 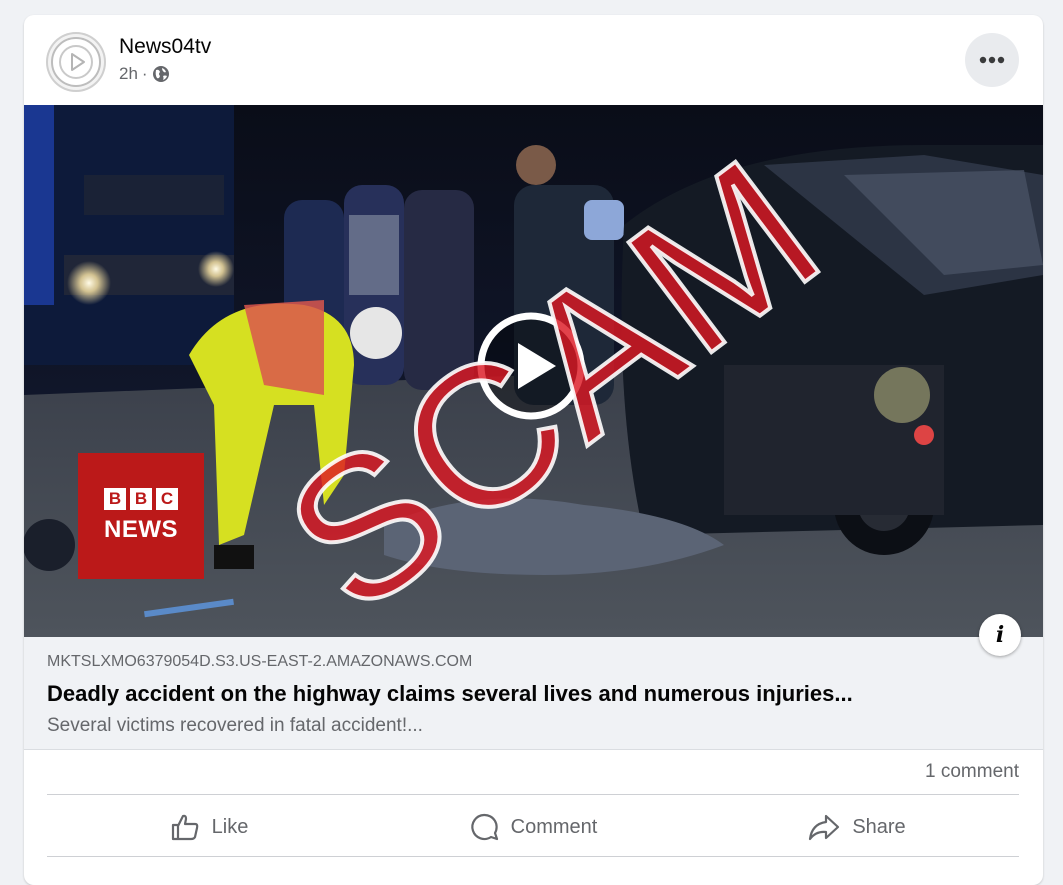 I want to click on comment-button: Comment, so click(x=533, y=827).